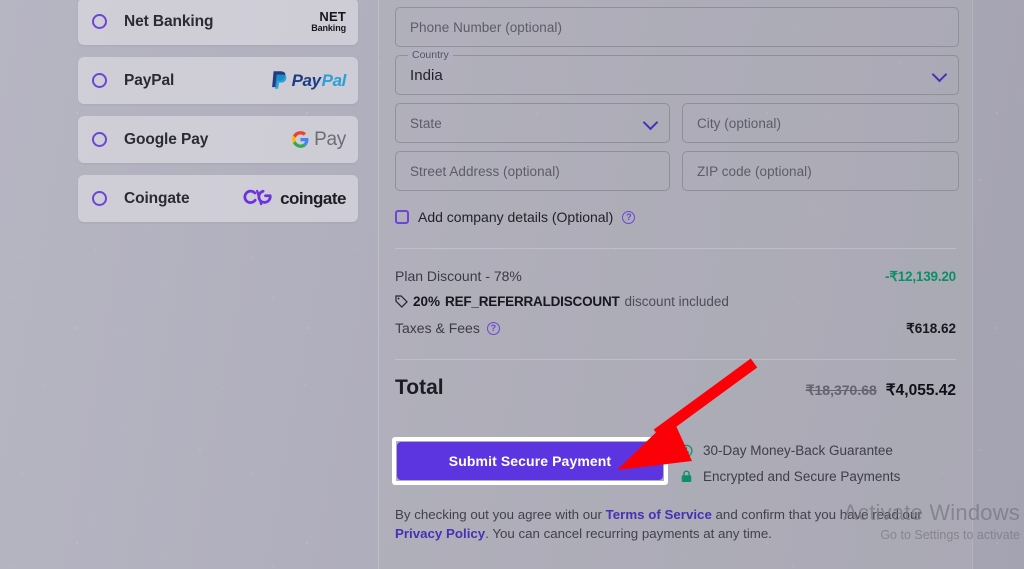  Describe the element at coordinates (802, 476) in the screenshot. I see `guarantee-label: Encrypted and Secure Payments` at that location.